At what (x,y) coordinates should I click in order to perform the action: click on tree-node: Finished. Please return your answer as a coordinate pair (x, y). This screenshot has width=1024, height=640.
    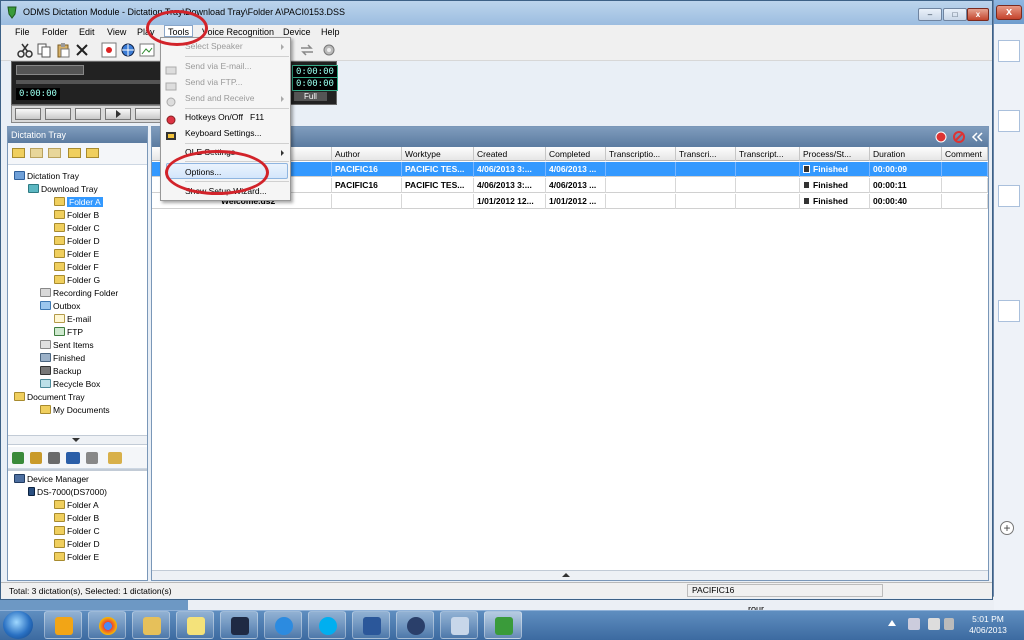
    Looking at the image, I should click on (62, 358).